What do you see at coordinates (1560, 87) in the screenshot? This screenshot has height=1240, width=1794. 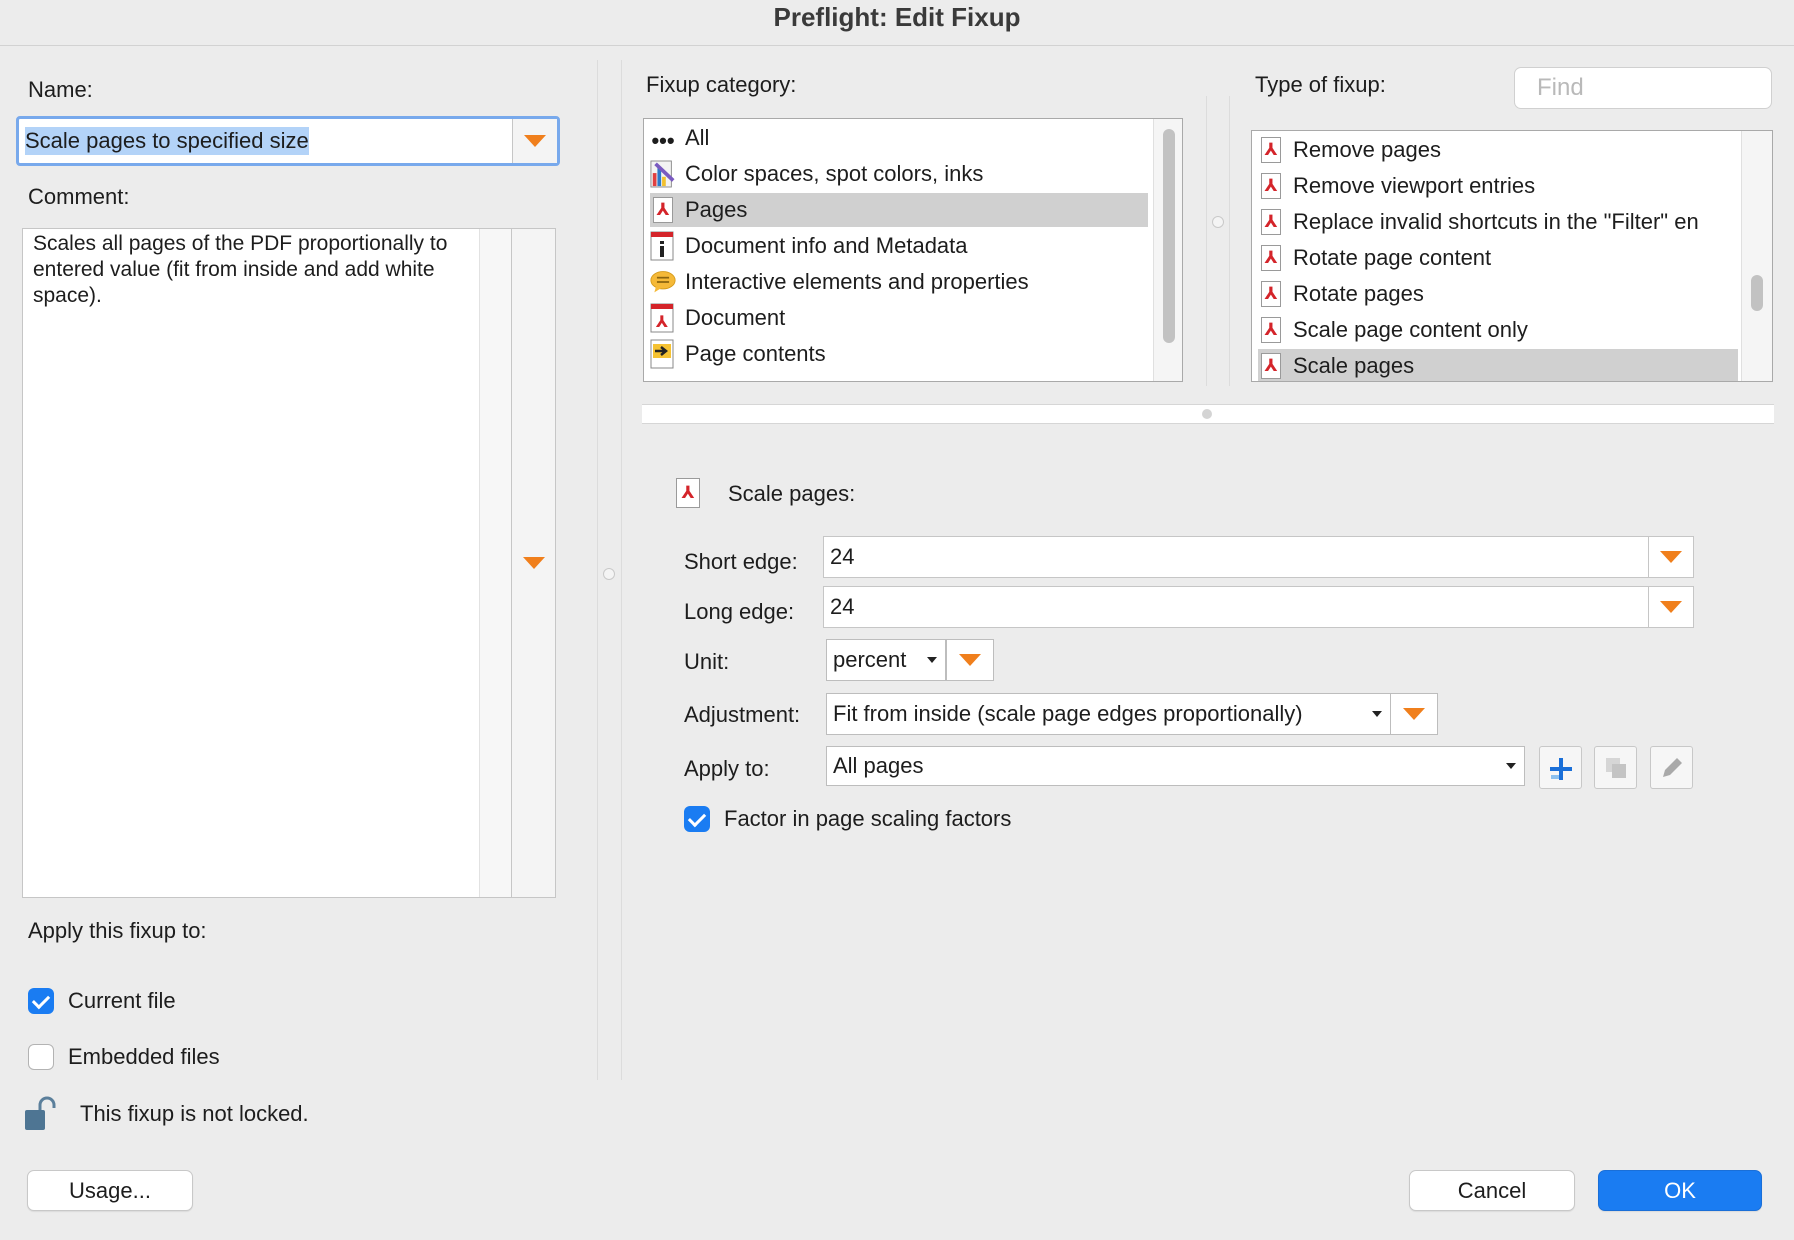 I see `type-search-placeholder: Find` at bounding box center [1560, 87].